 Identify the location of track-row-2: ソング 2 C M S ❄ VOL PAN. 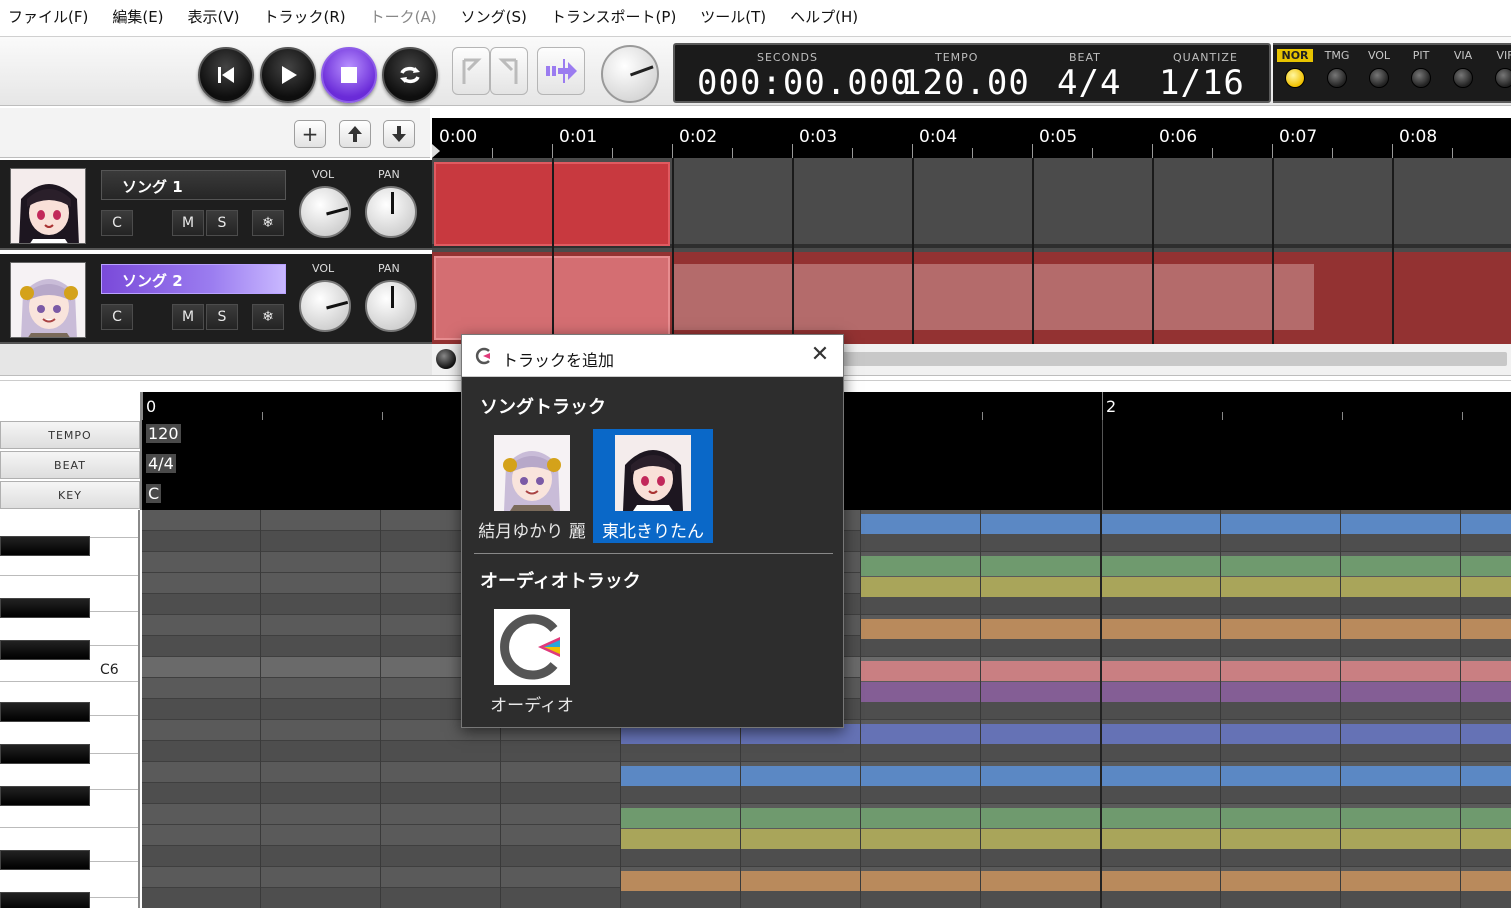
(216, 299).